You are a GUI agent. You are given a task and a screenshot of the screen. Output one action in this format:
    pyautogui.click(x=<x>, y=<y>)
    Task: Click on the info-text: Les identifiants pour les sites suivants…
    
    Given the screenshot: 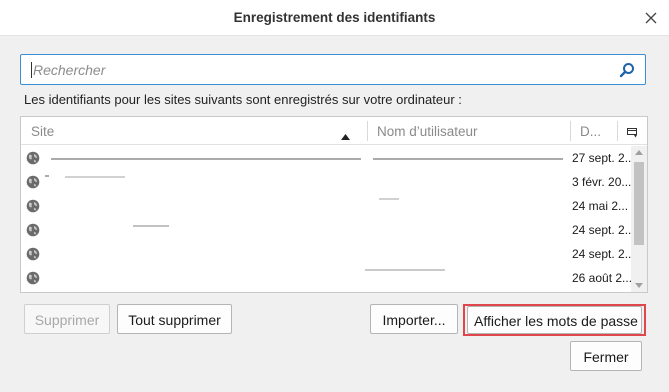 What is the action you would take?
    pyautogui.click(x=243, y=99)
    